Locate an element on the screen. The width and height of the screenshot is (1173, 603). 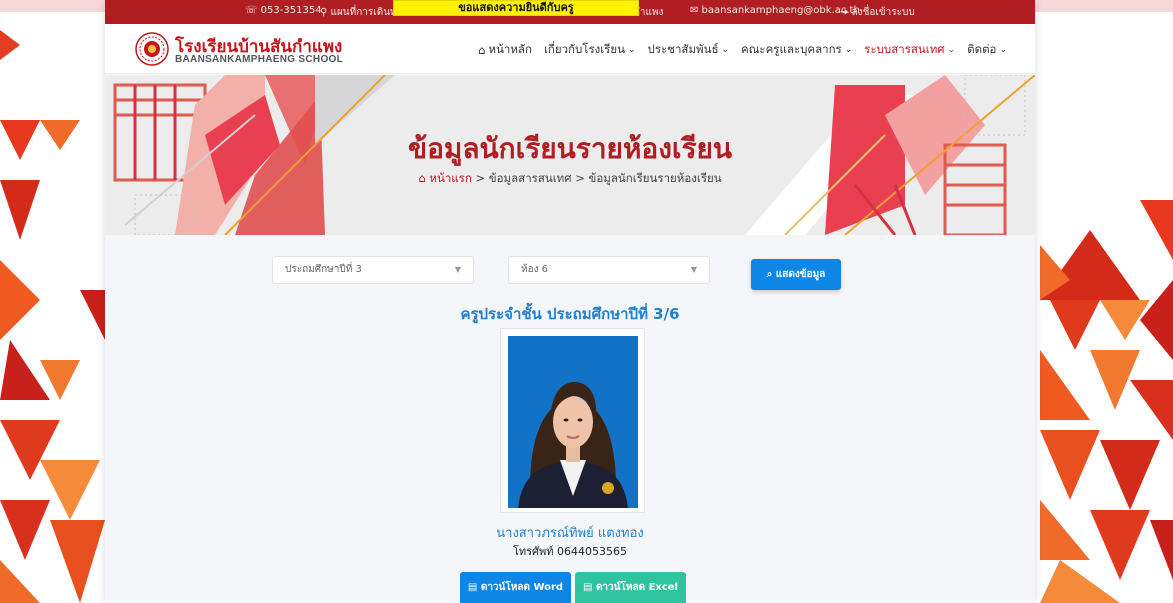
show-data-button: ⌕ แสดงข้อมูล is located at coordinates (796, 274).